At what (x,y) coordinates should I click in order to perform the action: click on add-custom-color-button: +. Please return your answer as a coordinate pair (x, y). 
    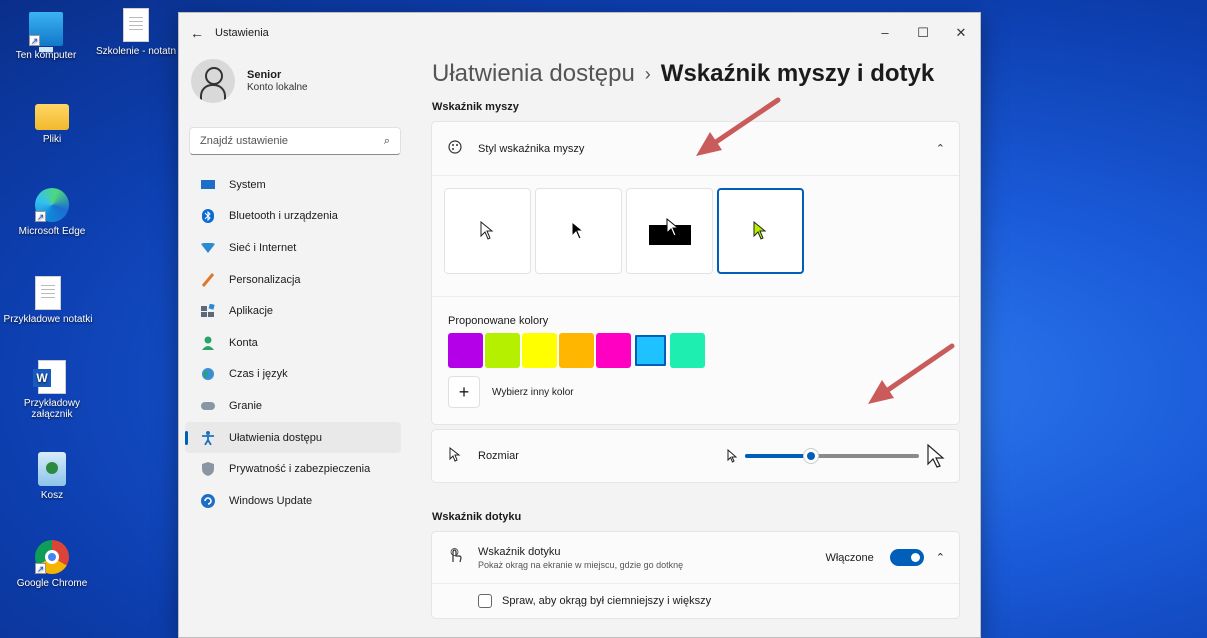
    Looking at the image, I should click on (464, 392).